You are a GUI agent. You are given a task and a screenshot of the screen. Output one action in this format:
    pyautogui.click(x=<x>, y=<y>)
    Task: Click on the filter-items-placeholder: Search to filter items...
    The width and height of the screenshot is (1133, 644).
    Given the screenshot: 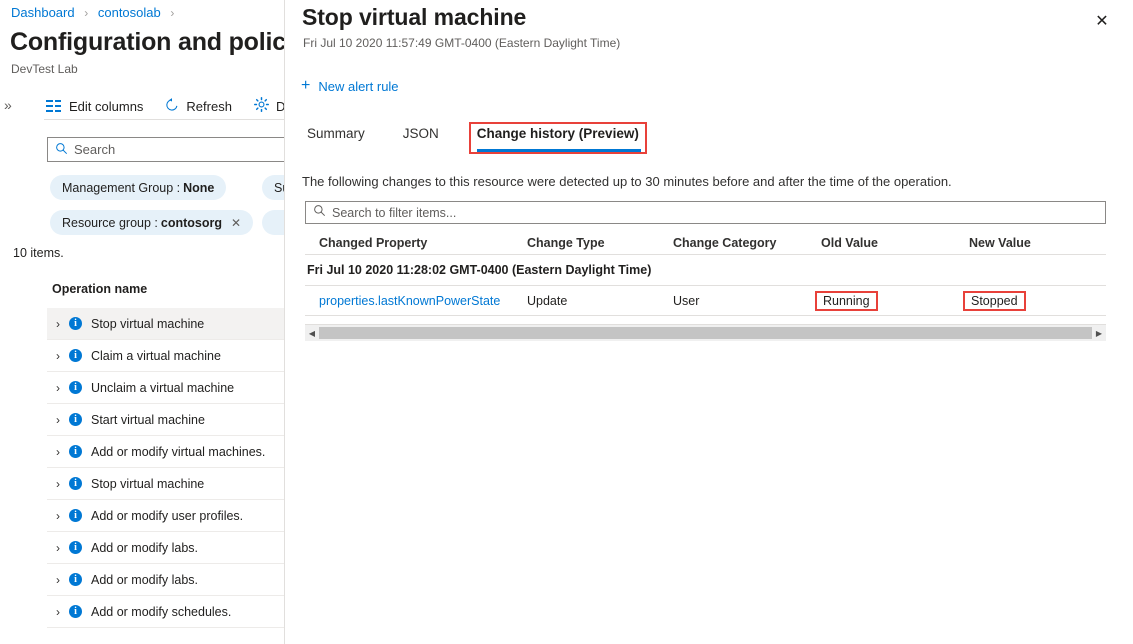 What is the action you would take?
    pyautogui.click(x=394, y=212)
    